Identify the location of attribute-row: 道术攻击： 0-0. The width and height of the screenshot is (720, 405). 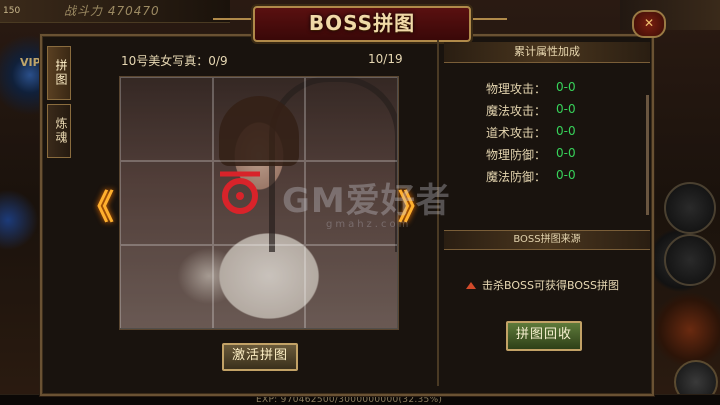
(531, 135).